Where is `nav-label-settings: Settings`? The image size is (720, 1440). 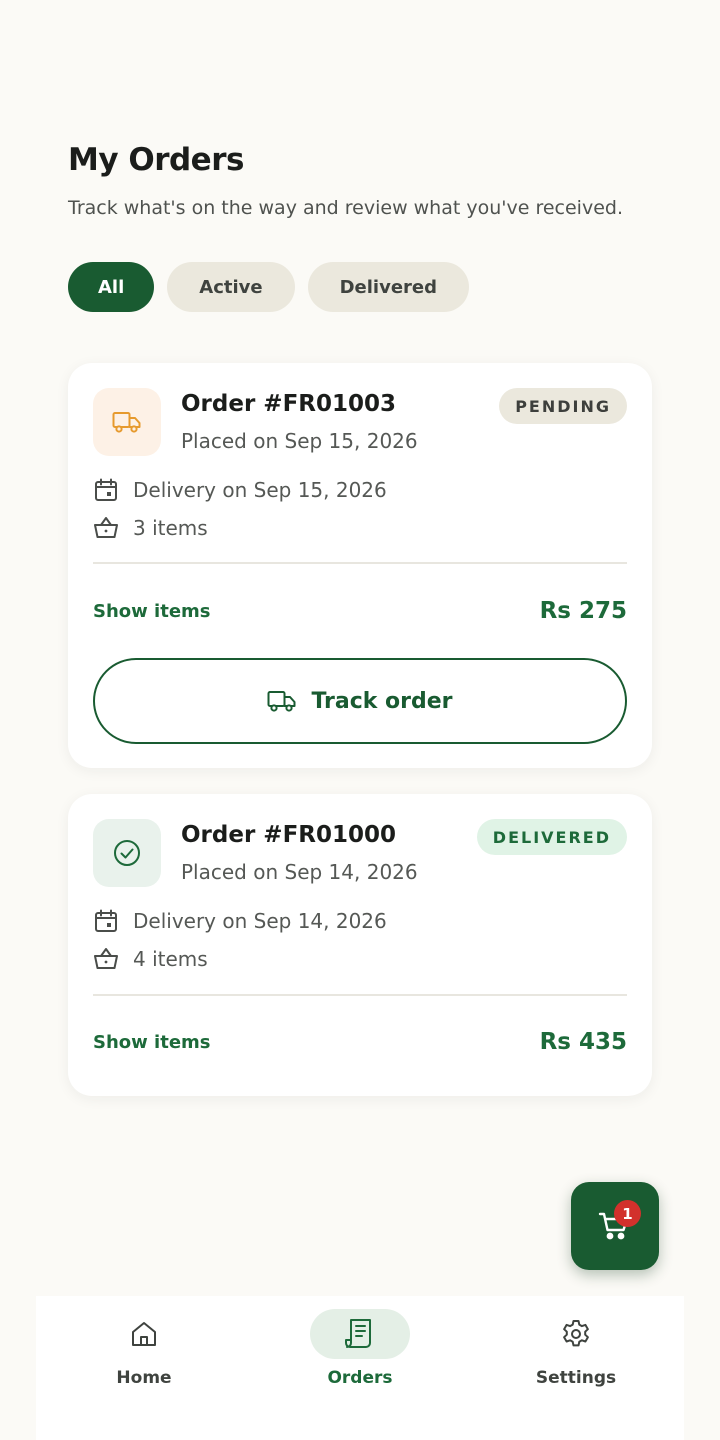
nav-label-settings: Settings is located at coordinates (576, 1378).